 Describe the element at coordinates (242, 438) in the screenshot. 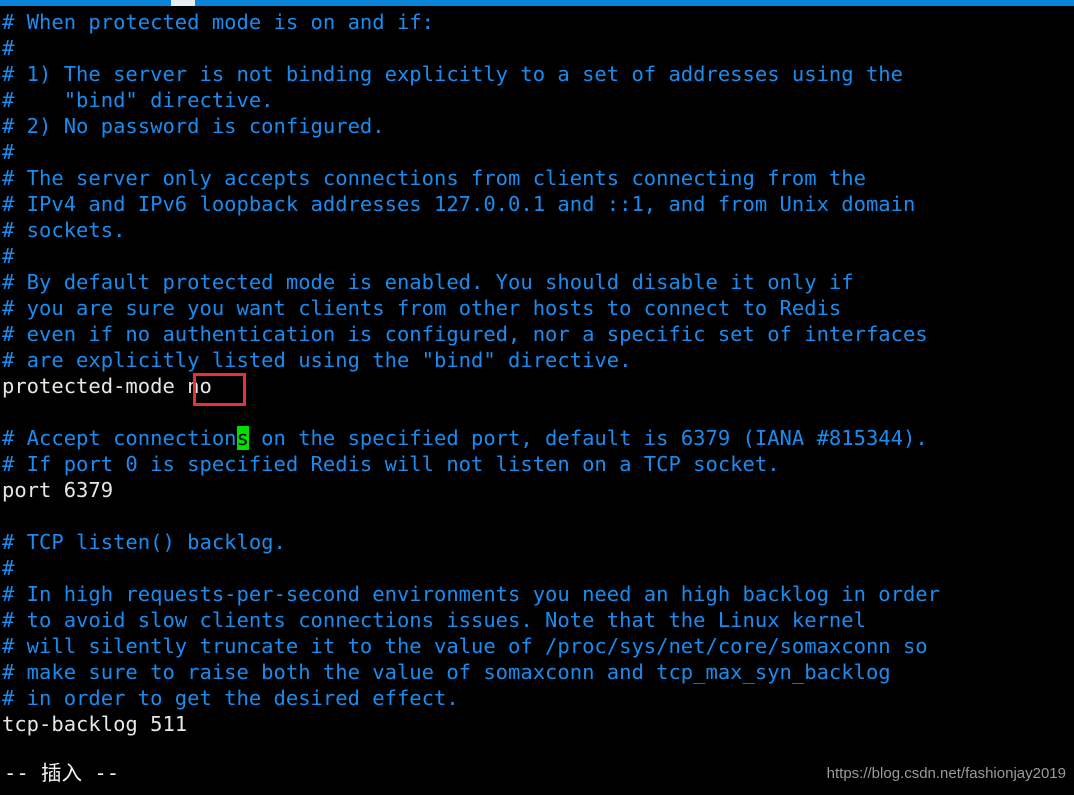

I see `text-cursor: s` at that location.